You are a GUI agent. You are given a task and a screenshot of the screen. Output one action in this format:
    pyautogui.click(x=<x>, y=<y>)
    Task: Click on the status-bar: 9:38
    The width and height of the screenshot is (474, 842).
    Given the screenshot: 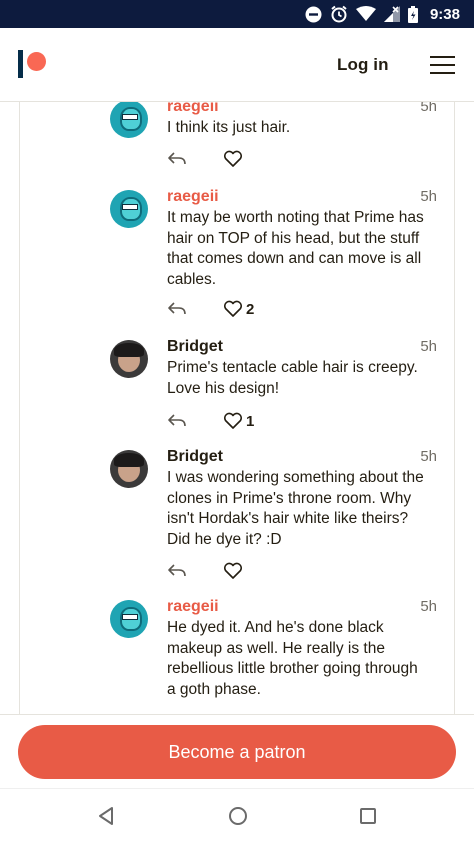 What is the action you would take?
    pyautogui.click(x=237, y=14)
    